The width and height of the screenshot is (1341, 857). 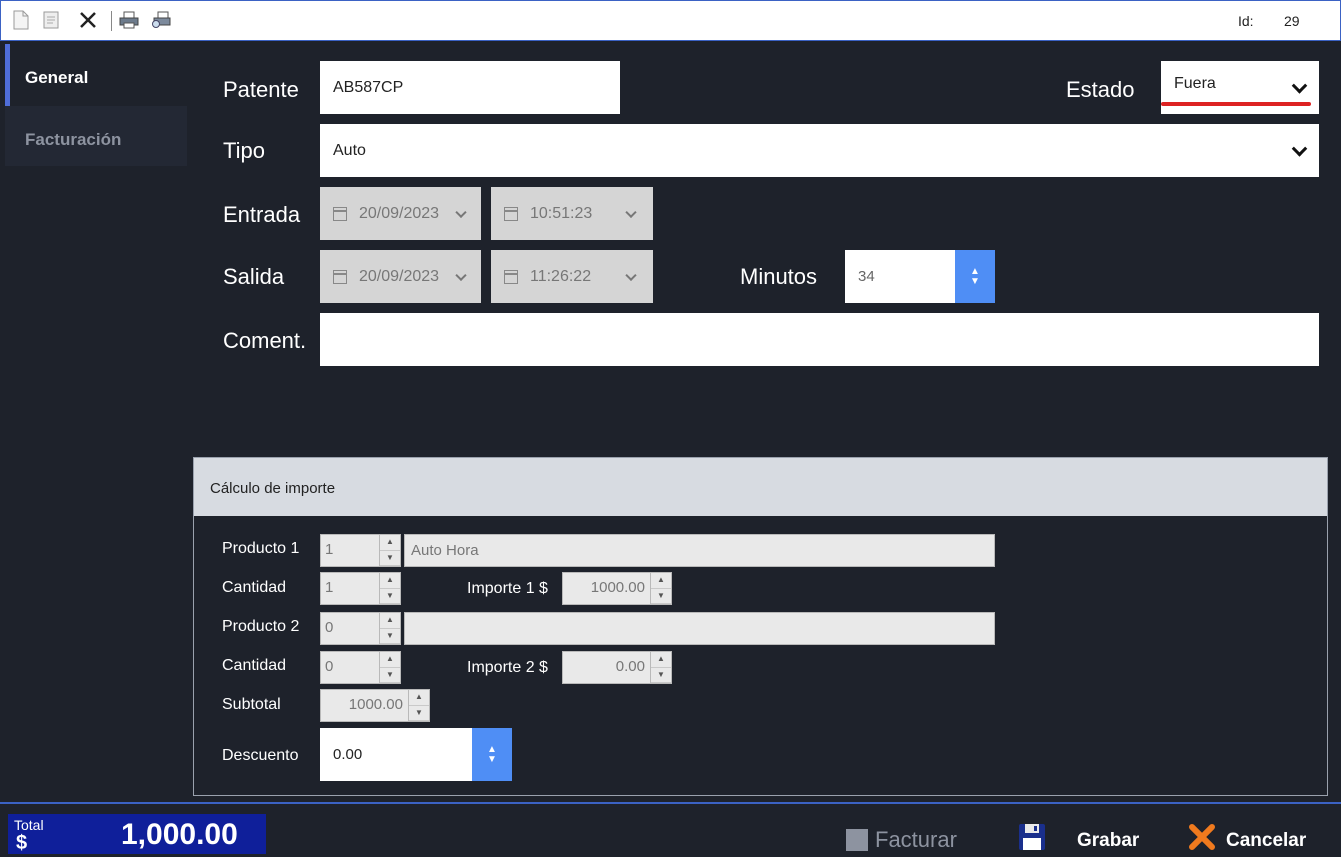 What do you see at coordinates (329, 666) in the screenshot?
I see `cantidad2-value: 0` at bounding box center [329, 666].